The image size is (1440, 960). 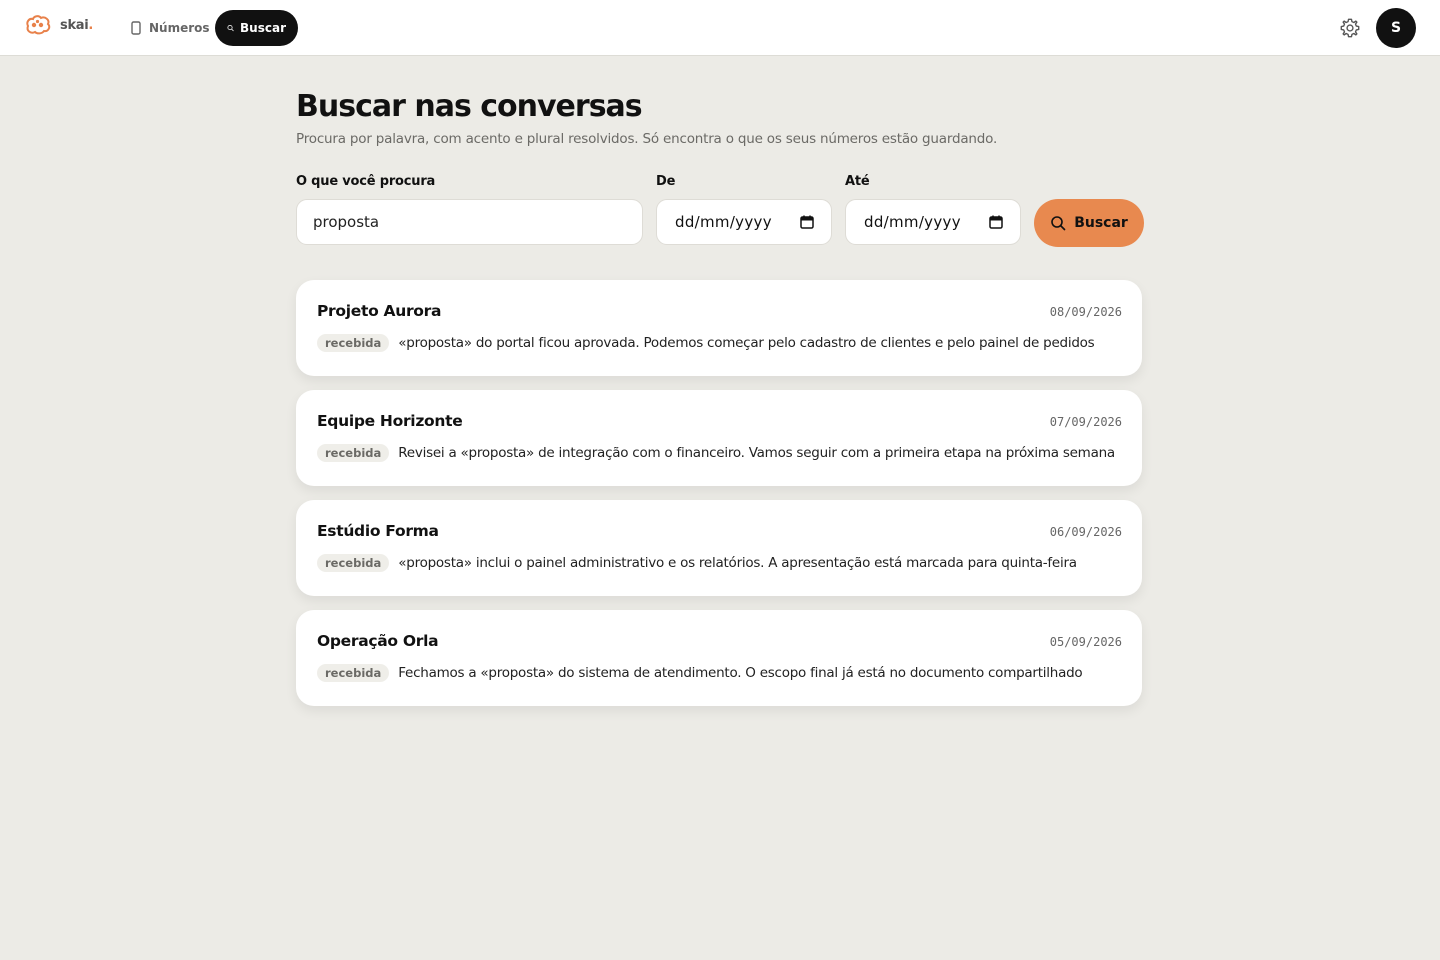 I want to click on from-date-label: De, so click(x=666, y=181).